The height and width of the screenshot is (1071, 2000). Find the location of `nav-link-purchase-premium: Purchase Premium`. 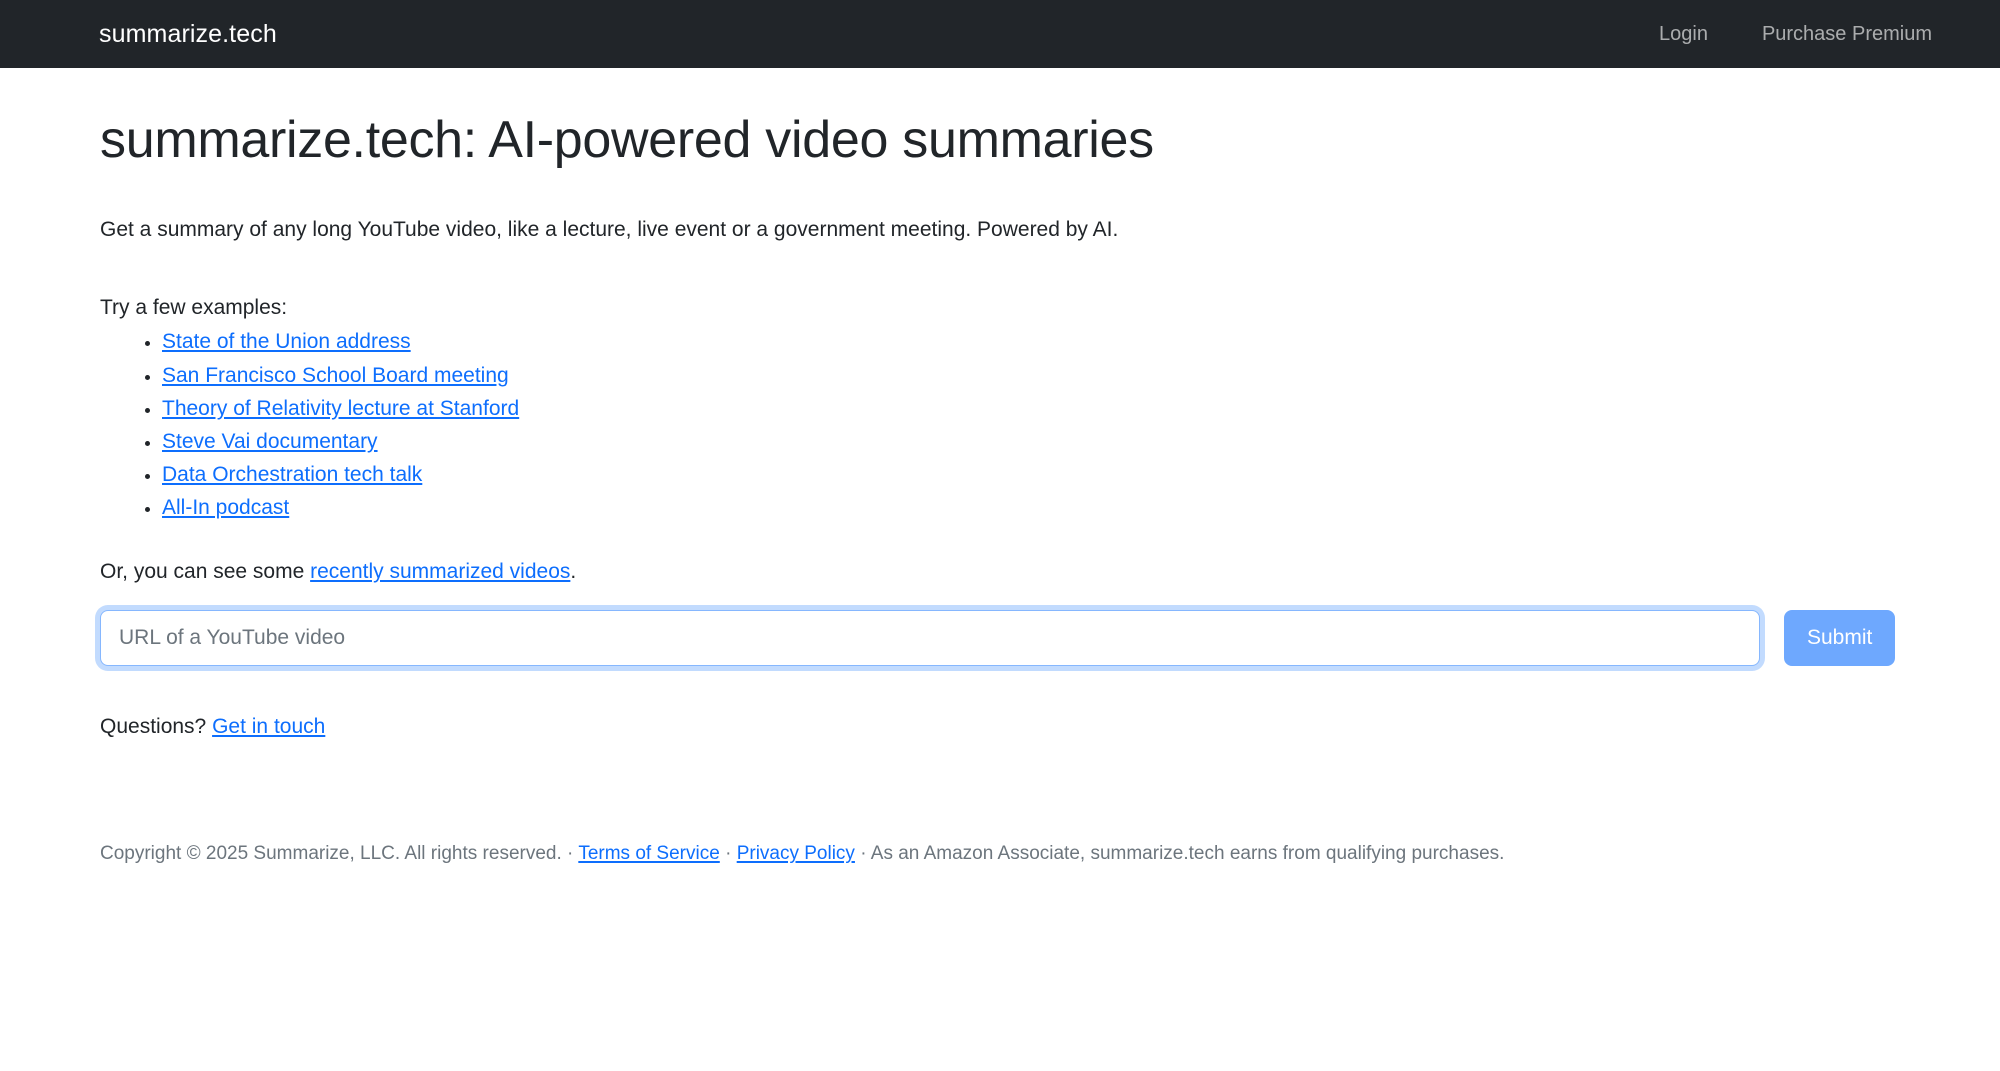

nav-link-purchase-premium: Purchase Premium is located at coordinates (1847, 34).